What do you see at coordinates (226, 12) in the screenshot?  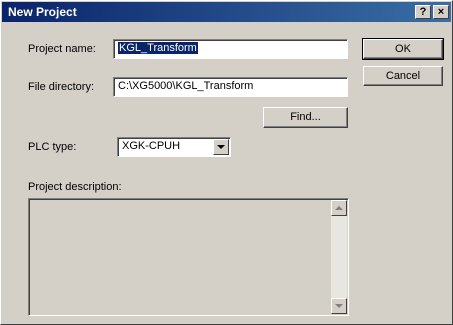 I see `title-bar: New Project ? ×` at bounding box center [226, 12].